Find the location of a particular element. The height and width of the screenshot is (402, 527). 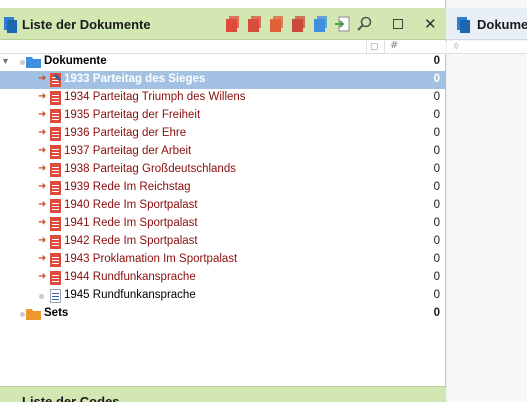

document-row: ➜ 1939 Rede Im Reichstag 0 is located at coordinates (223, 188).